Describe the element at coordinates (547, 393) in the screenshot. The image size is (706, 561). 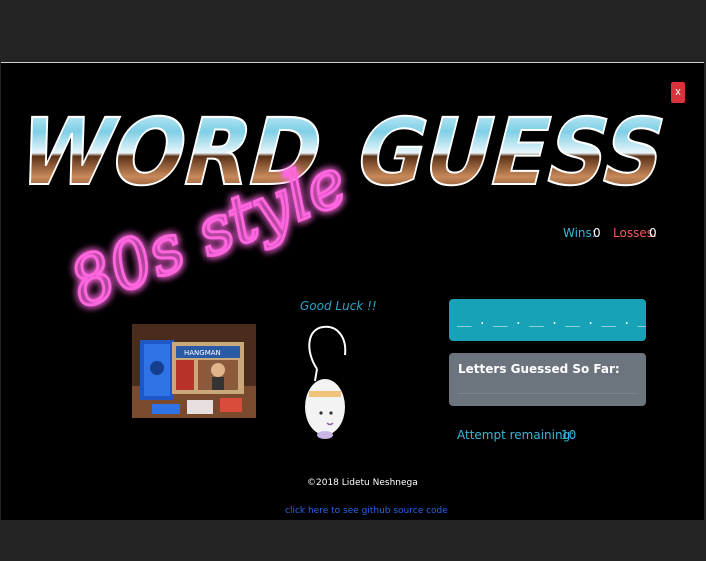
I see `letters-guessed-divider` at that location.